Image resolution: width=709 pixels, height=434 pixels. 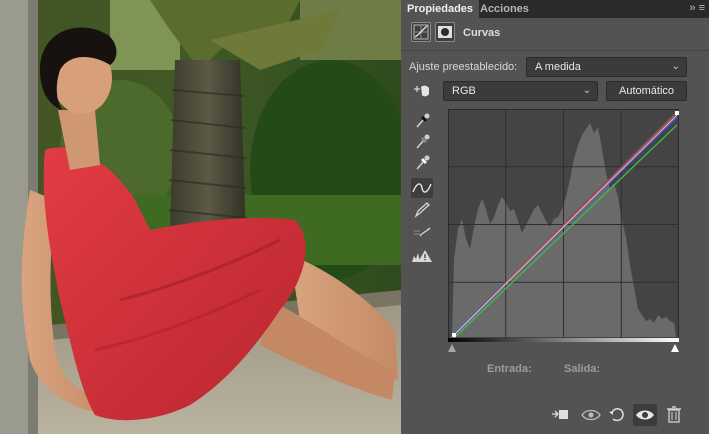 What do you see at coordinates (482, 33) in the screenshot?
I see `adjustment-title: Curvas` at bounding box center [482, 33].